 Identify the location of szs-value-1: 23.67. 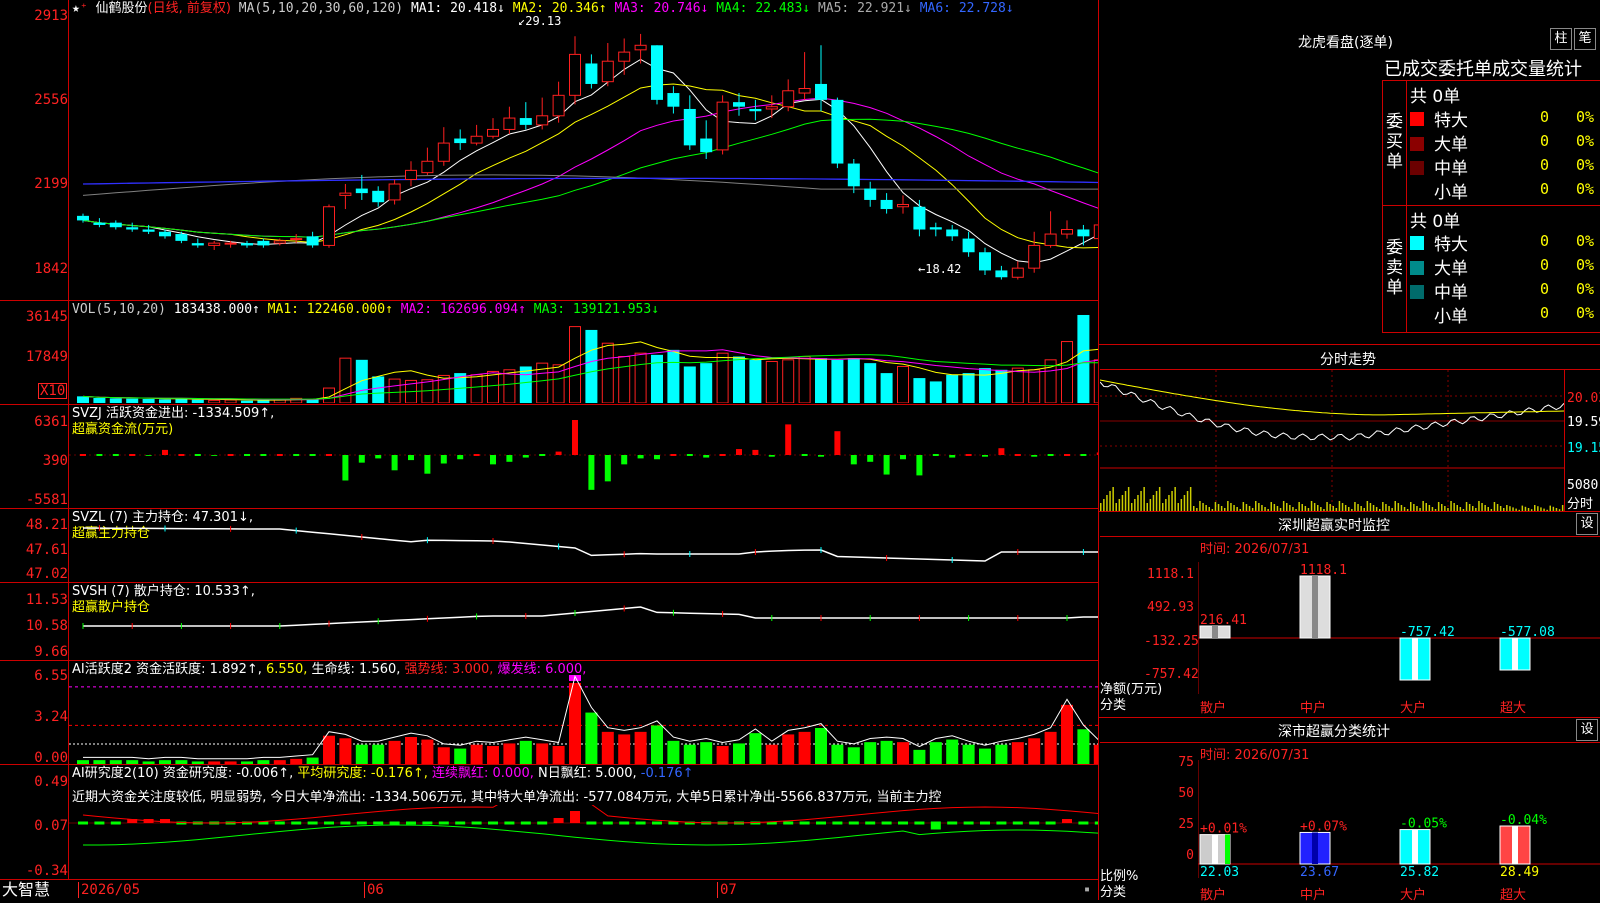
(1319, 871).